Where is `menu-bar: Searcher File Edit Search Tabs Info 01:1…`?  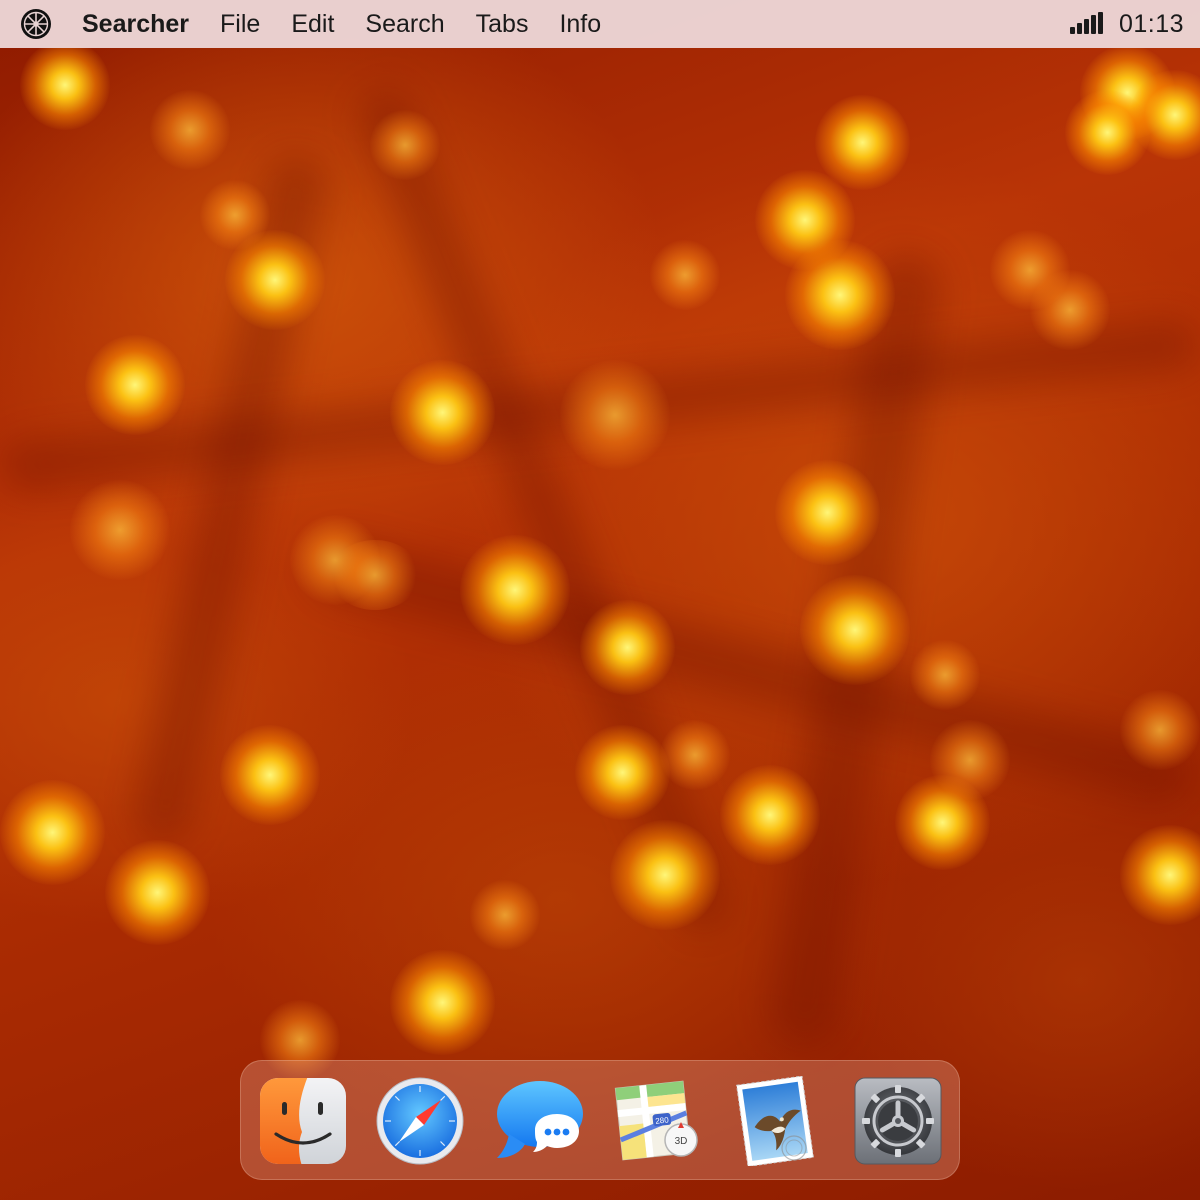
menu-bar: Searcher File Edit Search Tabs Info 01:1… is located at coordinates (600, 24).